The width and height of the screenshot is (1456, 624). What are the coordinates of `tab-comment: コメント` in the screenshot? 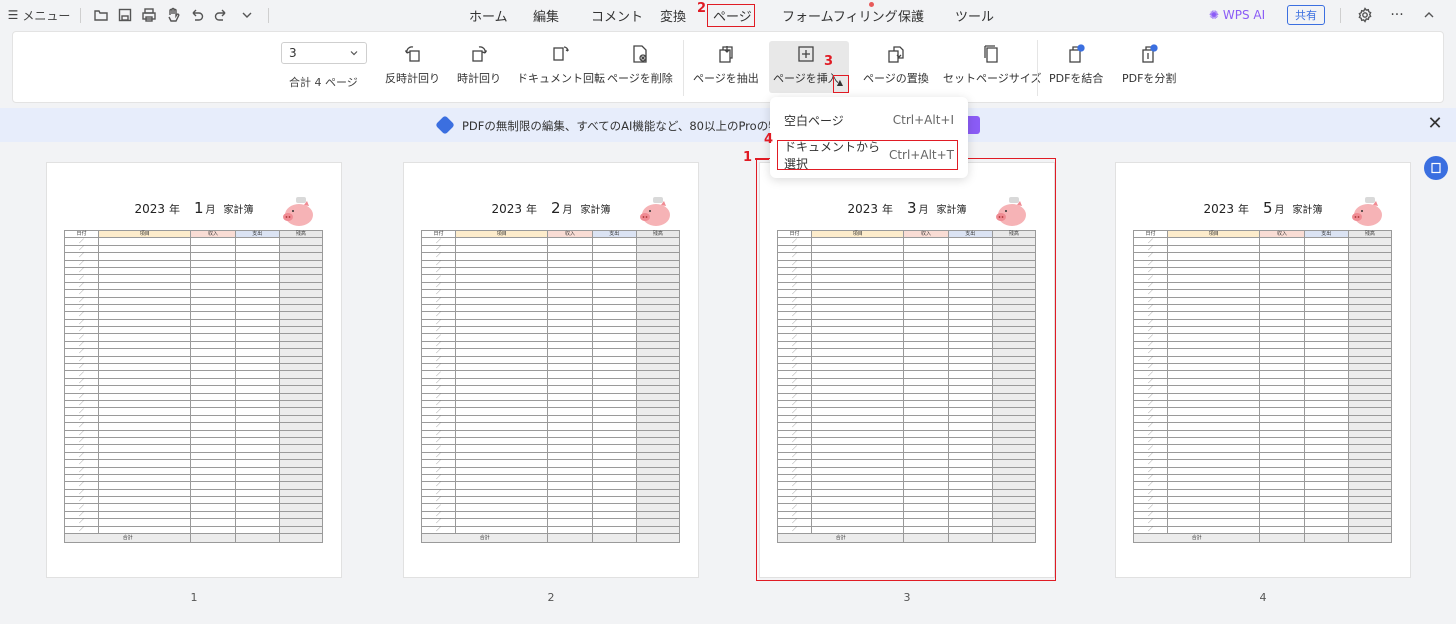 It's located at (617, 15).